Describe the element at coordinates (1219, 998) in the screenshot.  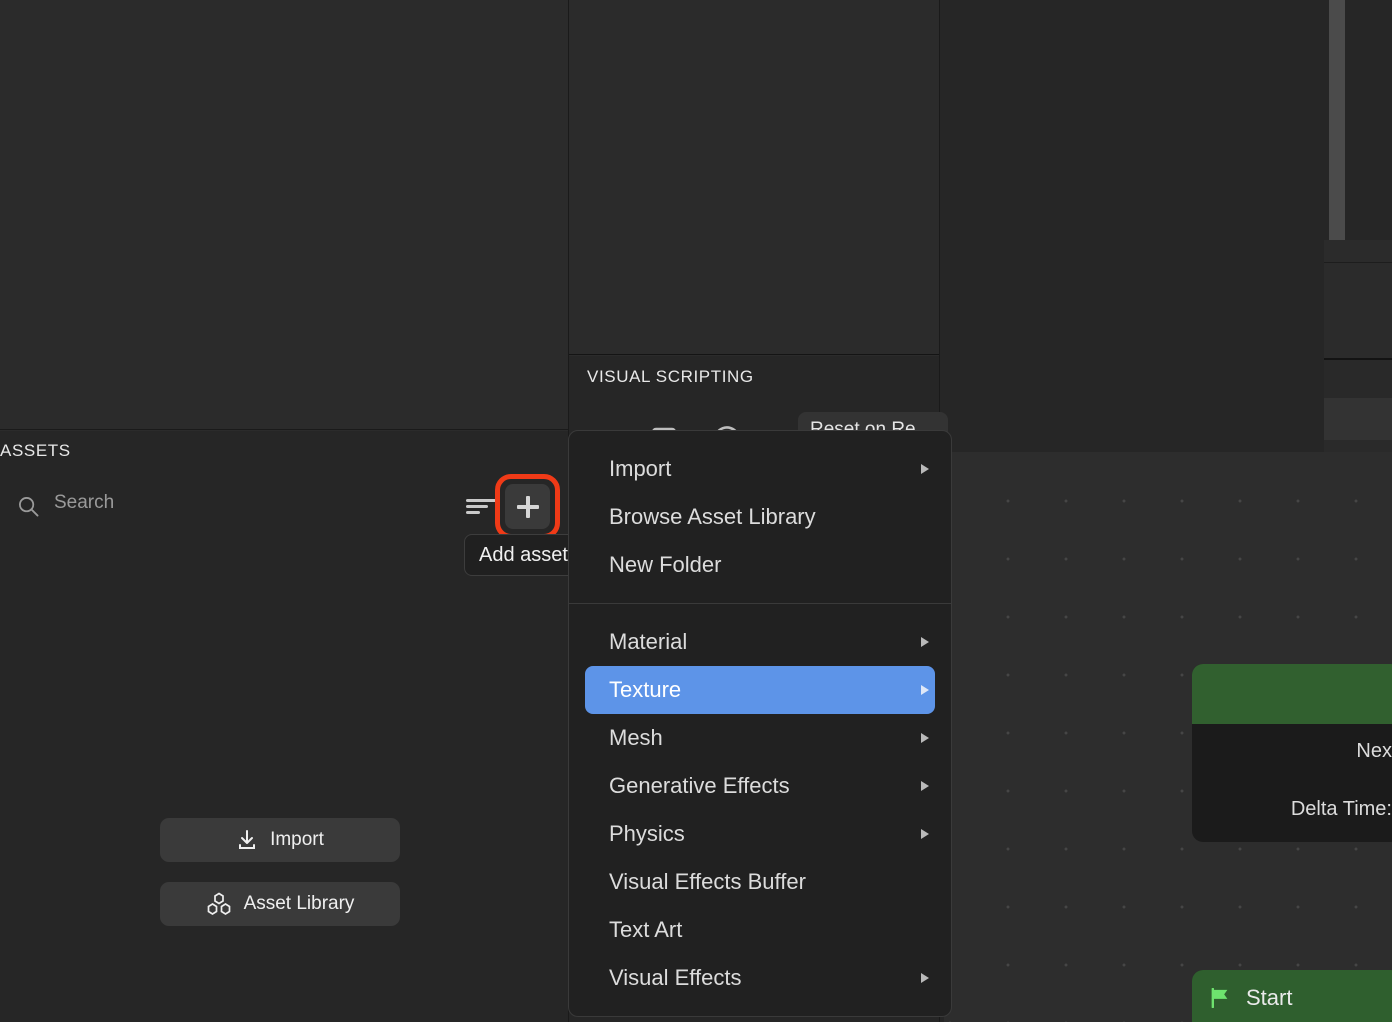
I see `flag-icon` at that location.